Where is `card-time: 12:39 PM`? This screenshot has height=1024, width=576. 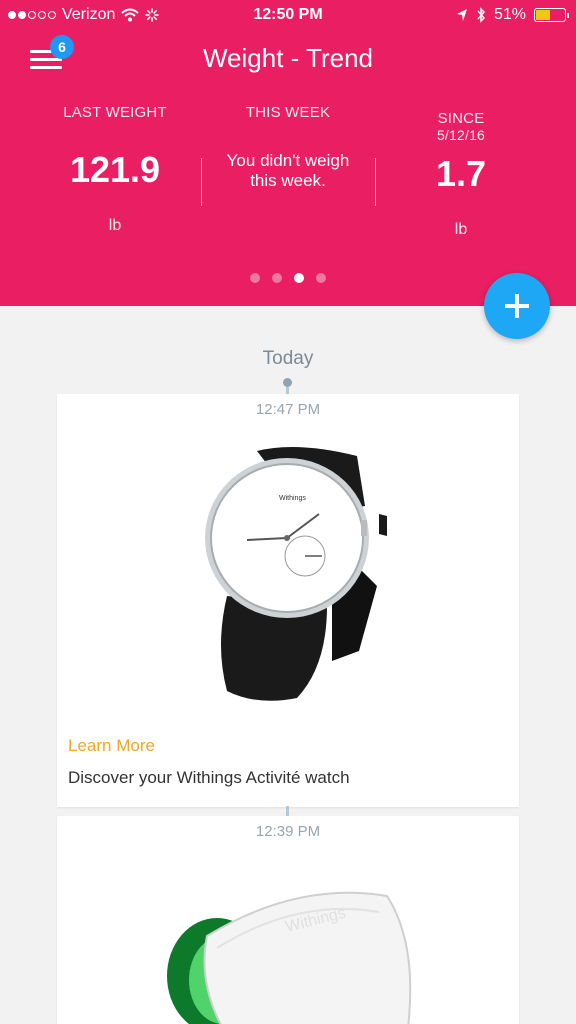 card-time: 12:39 PM is located at coordinates (288, 831).